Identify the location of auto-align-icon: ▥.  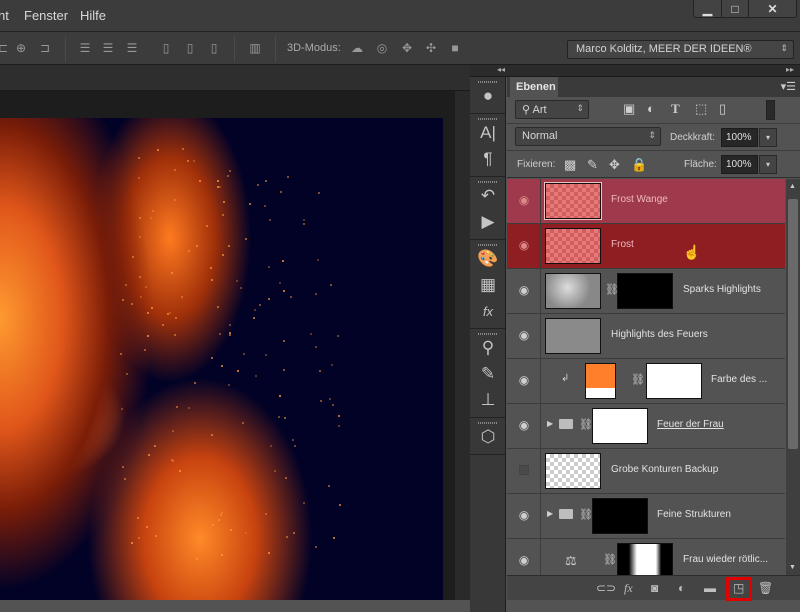
(255, 48).